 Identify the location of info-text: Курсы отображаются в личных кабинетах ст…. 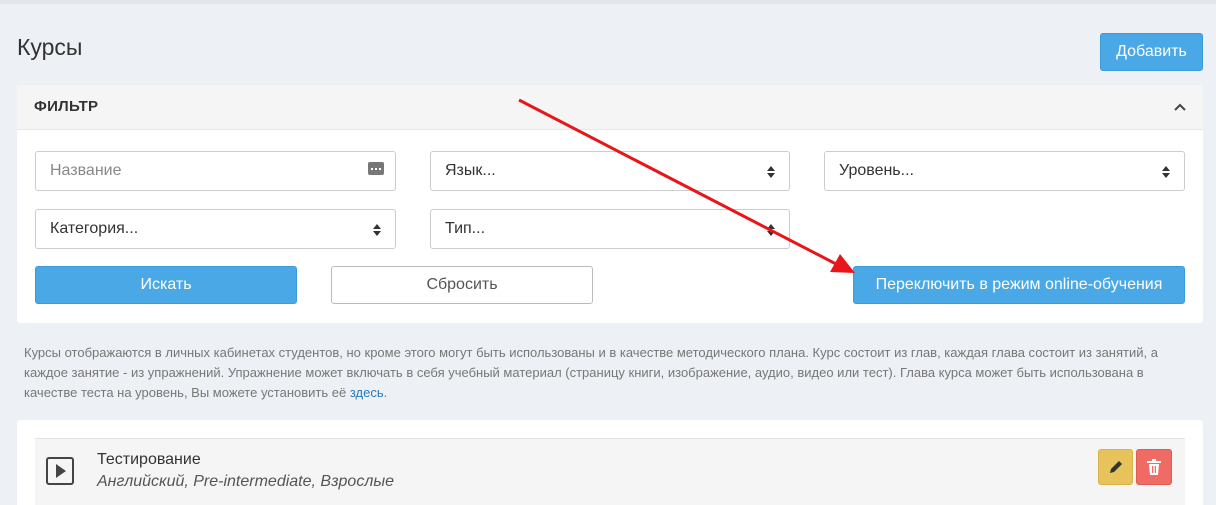
(609, 373).